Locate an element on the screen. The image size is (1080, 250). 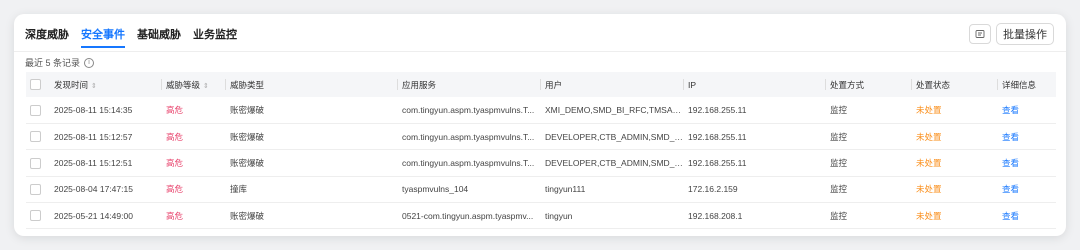
col-user: 用户 is located at coordinates (612, 84).